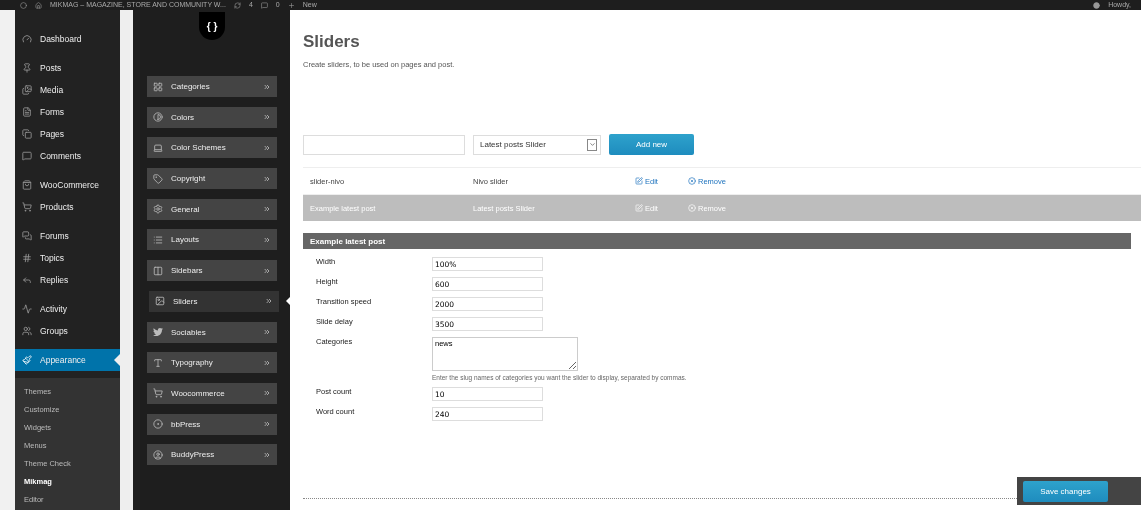  I want to click on refresh-icon, so click(237, 5).